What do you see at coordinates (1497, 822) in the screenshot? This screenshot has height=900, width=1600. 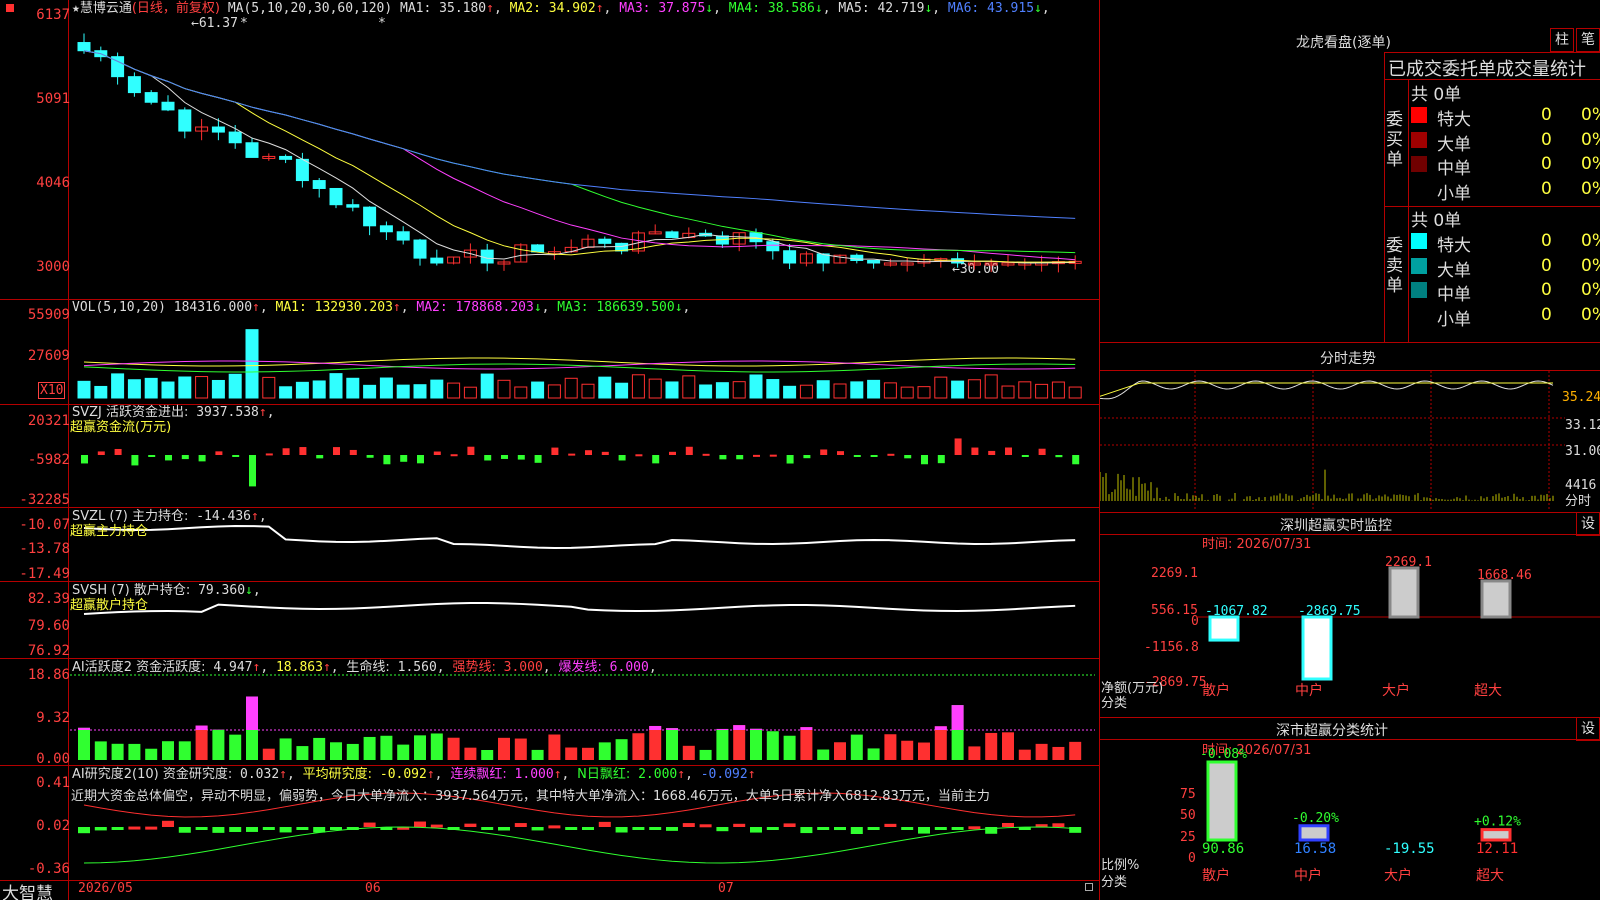 I see `classify-bar-pct: +0.12%` at bounding box center [1497, 822].